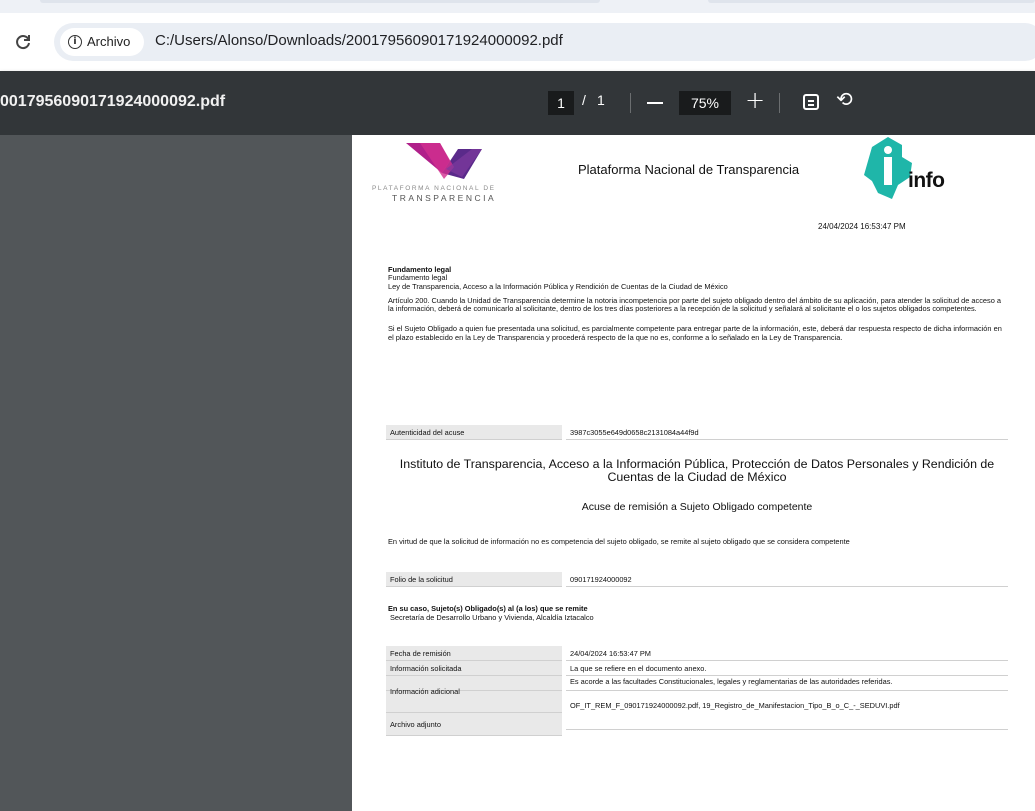  Describe the element at coordinates (787, 579) in the screenshot. I see `folio-value: 090171924000092` at that location.